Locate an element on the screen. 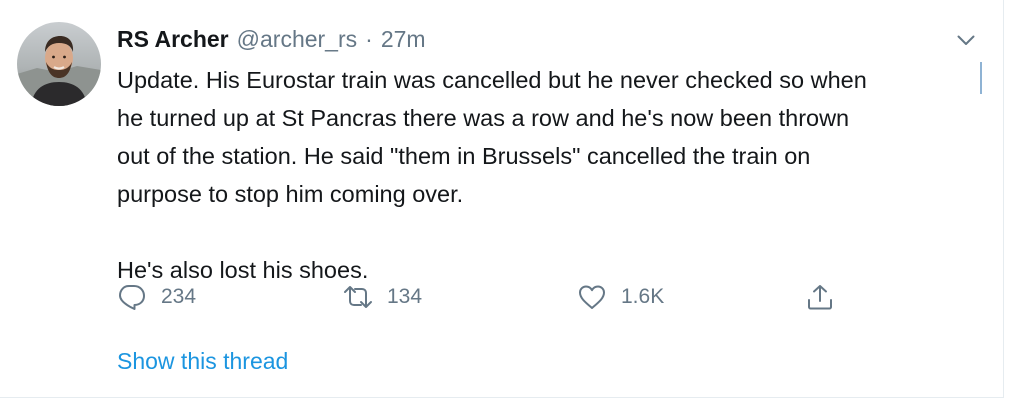 The height and width of the screenshot is (406, 1022). like-count: 1.6K is located at coordinates (643, 296).